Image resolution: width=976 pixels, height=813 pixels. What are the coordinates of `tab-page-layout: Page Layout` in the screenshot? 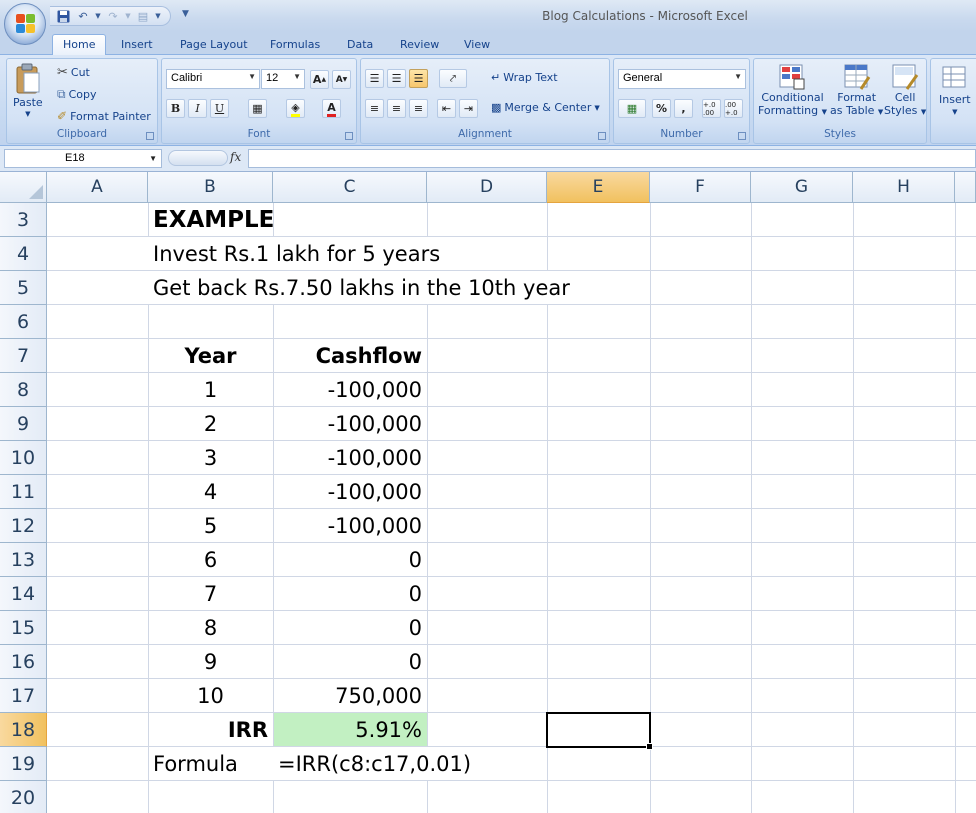 It's located at (214, 45).